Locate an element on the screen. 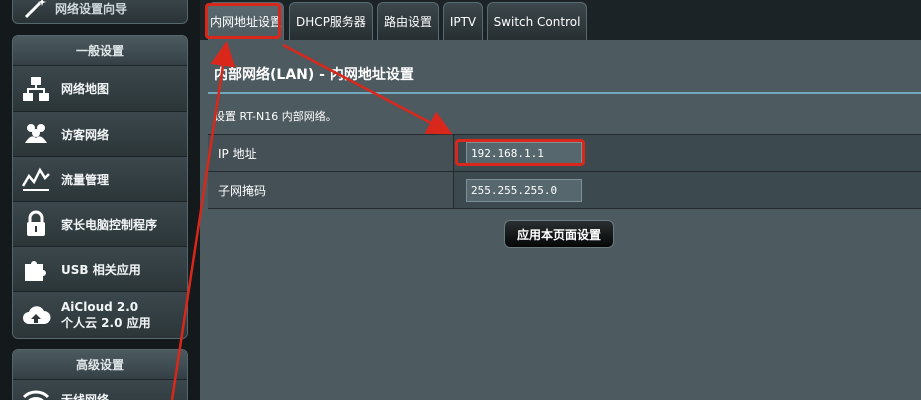 The width and height of the screenshot is (921, 400). subnet-mask-label: 子网掩码 is located at coordinates (331, 190).